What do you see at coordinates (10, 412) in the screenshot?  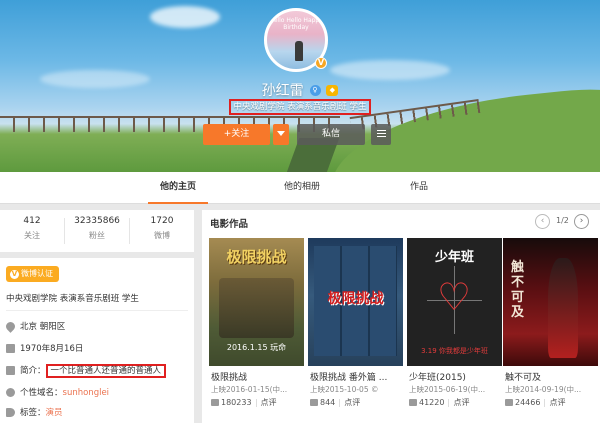 I see `tag-icon` at bounding box center [10, 412].